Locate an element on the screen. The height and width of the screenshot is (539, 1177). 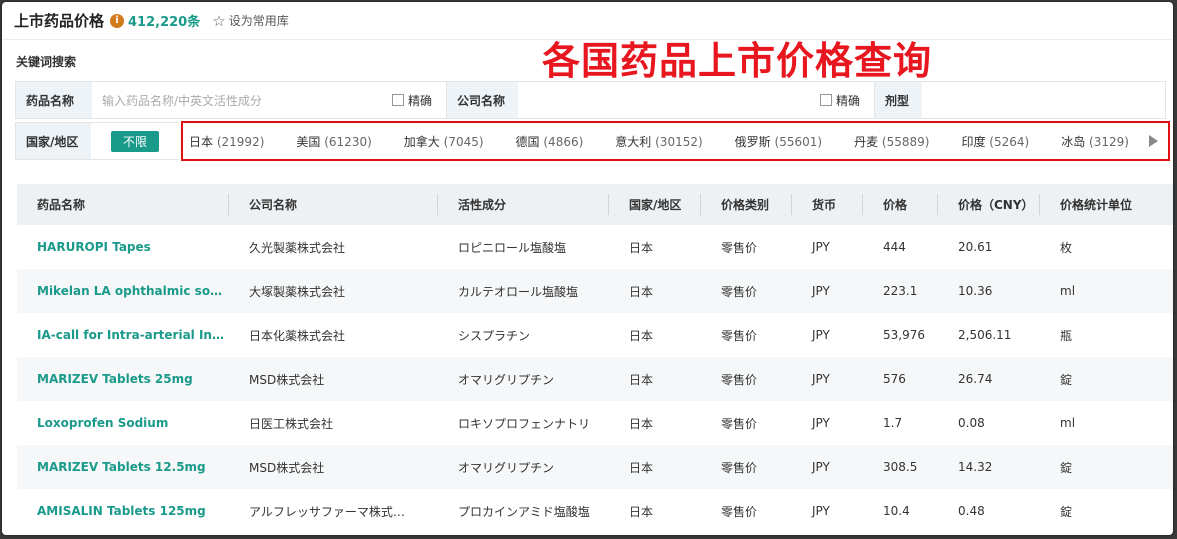
column-header: 药品名称 is located at coordinates (123, 204).